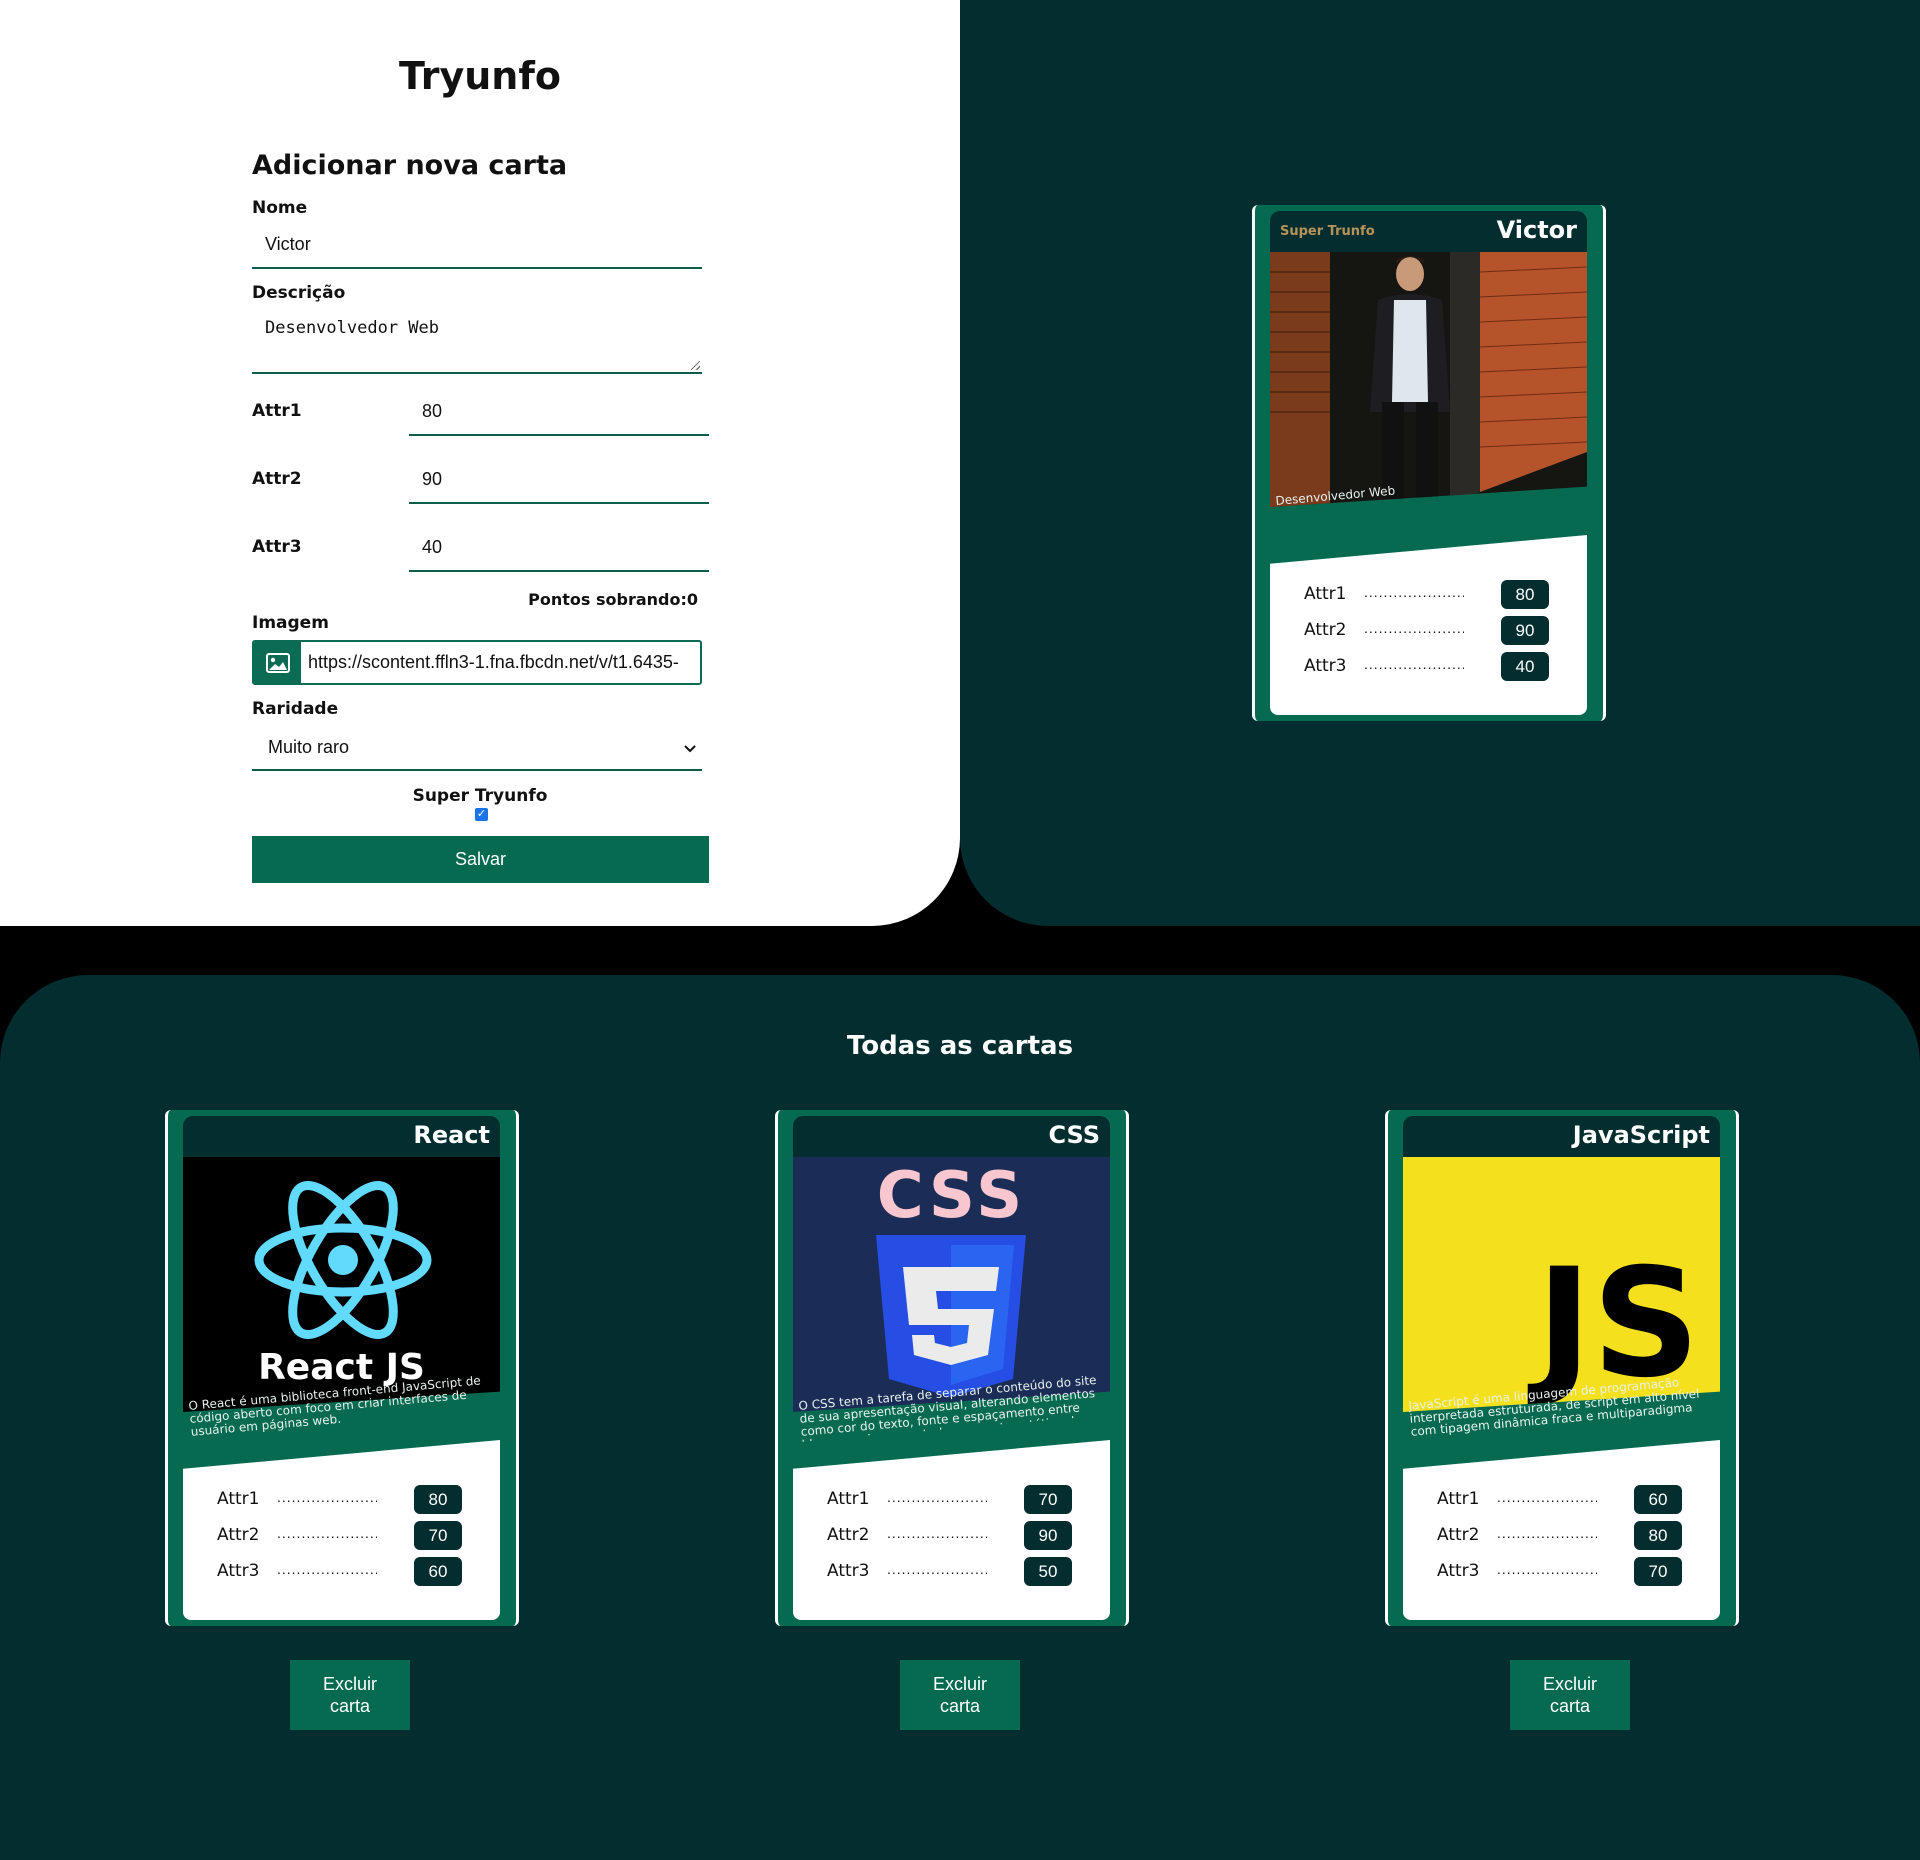  Describe the element at coordinates (1536, 230) in the screenshot. I see `card-name: Victor` at that location.